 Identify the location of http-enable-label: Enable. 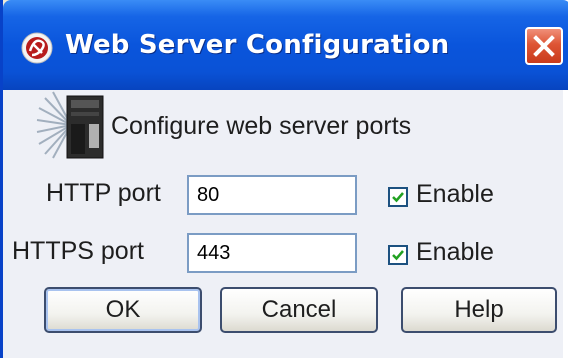
(455, 194).